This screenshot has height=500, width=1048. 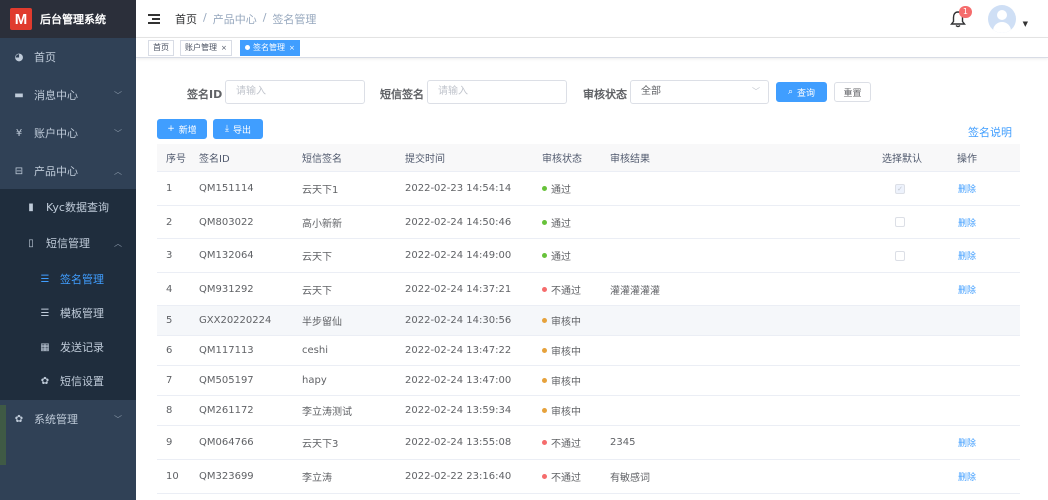 What do you see at coordinates (154, 18) in the screenshot?
I see `hamburger-icon` at bounding box center [154, 18].